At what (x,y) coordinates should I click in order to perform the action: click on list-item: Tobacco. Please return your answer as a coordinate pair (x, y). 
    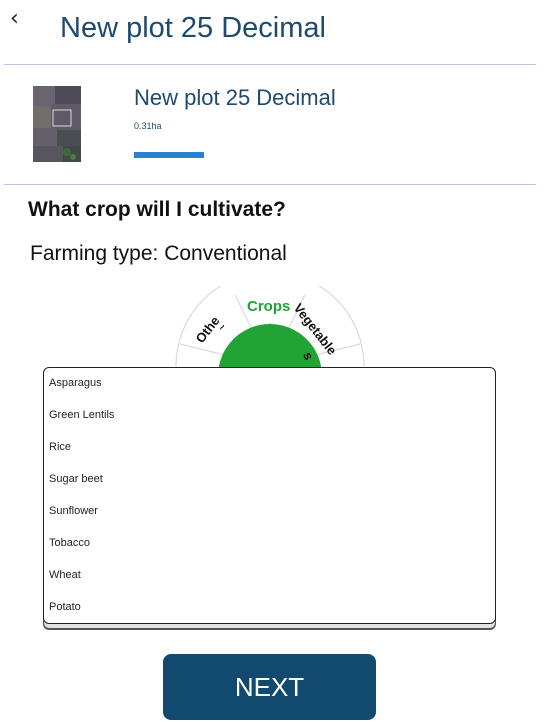
    Looking at the image, I should click on (259, 543).